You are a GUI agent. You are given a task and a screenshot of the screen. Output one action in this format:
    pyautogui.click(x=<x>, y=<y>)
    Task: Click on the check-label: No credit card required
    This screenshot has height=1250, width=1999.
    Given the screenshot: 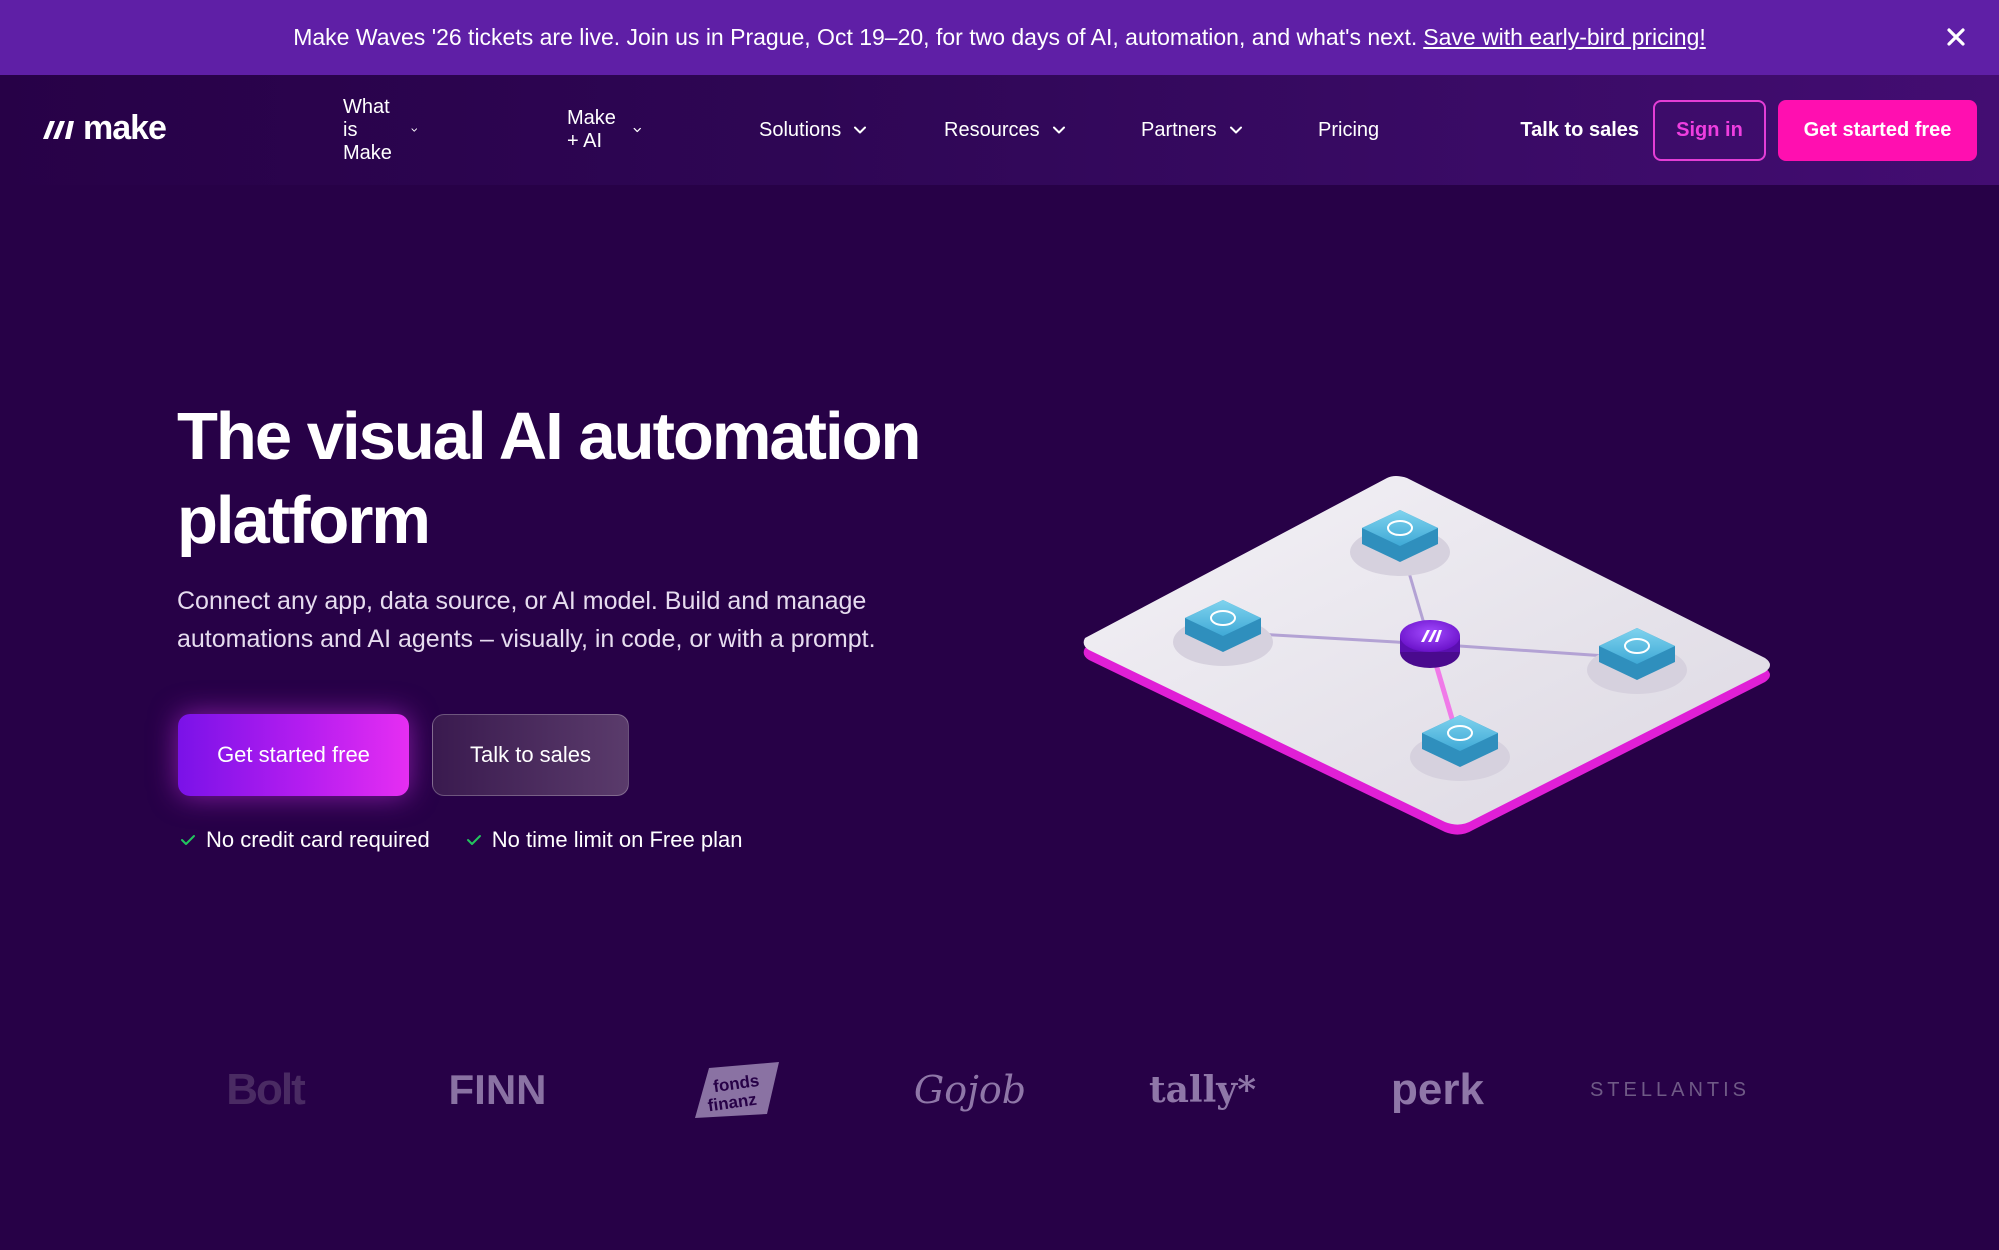 What is the action you would take?
    pyautogui.click(x=318, y=839)
    